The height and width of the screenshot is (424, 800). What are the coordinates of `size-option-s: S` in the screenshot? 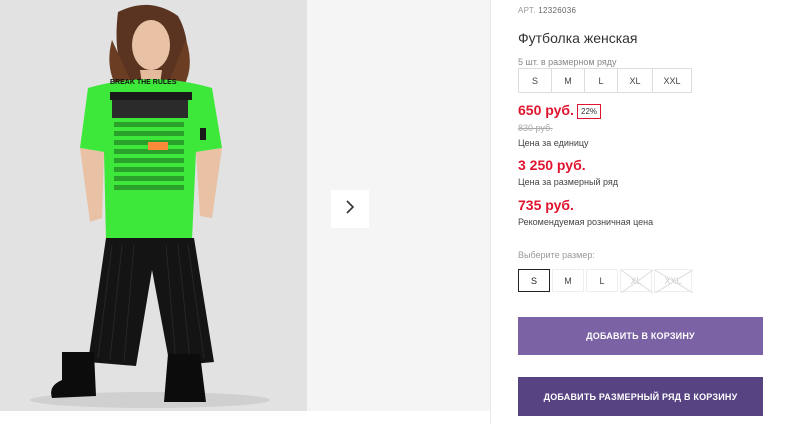 It's located at (534, 280).